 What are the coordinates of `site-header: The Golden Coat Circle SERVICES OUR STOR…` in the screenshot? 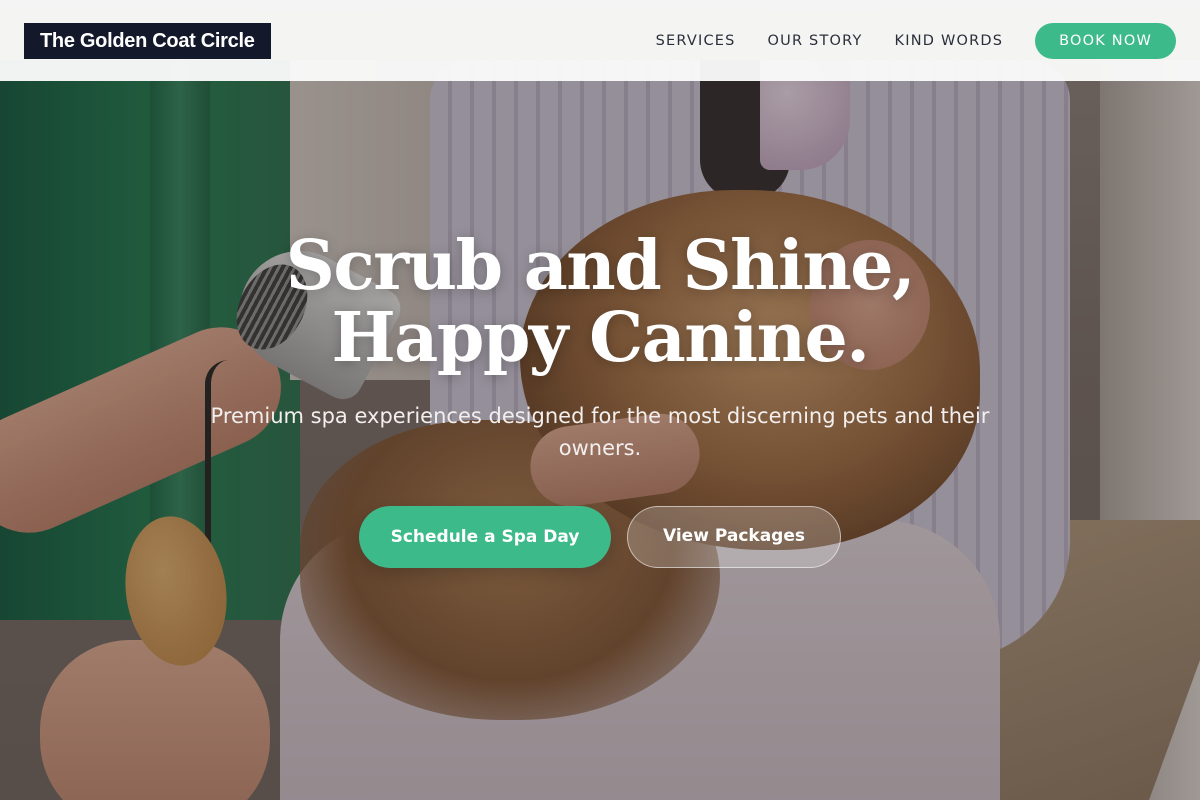 It's located at (600, 40).